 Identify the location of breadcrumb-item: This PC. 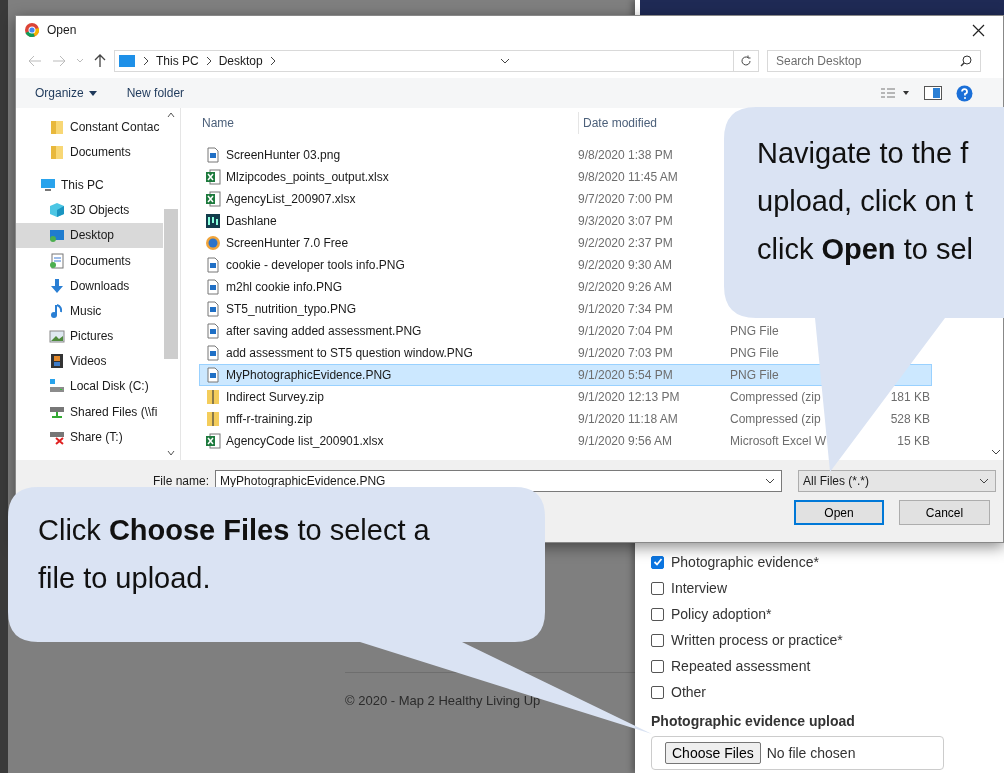
(177, 61).